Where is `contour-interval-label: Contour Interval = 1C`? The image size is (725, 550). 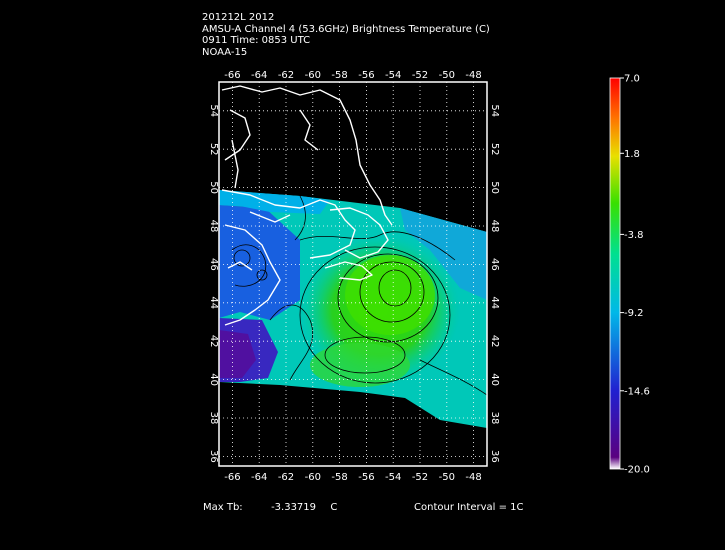
contour-interval-label: Contour Interval = 1C is located at coordinates (469, 507).